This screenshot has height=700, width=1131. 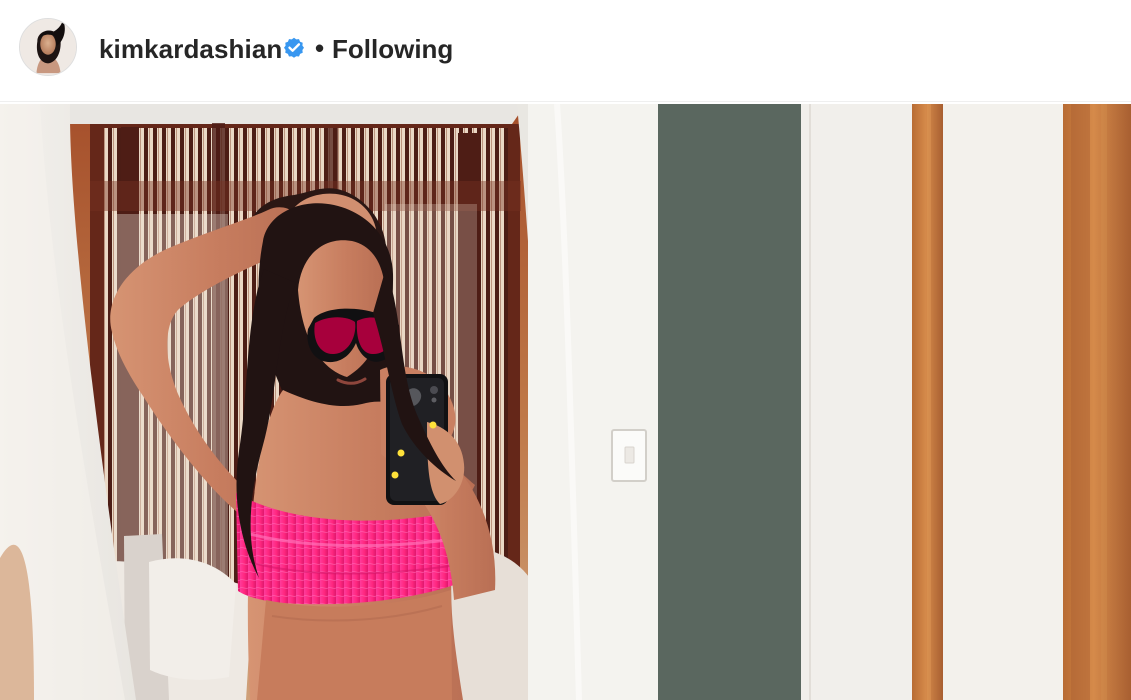 I want to click on username-link: kimkardashian, so click(x=190, y=49).